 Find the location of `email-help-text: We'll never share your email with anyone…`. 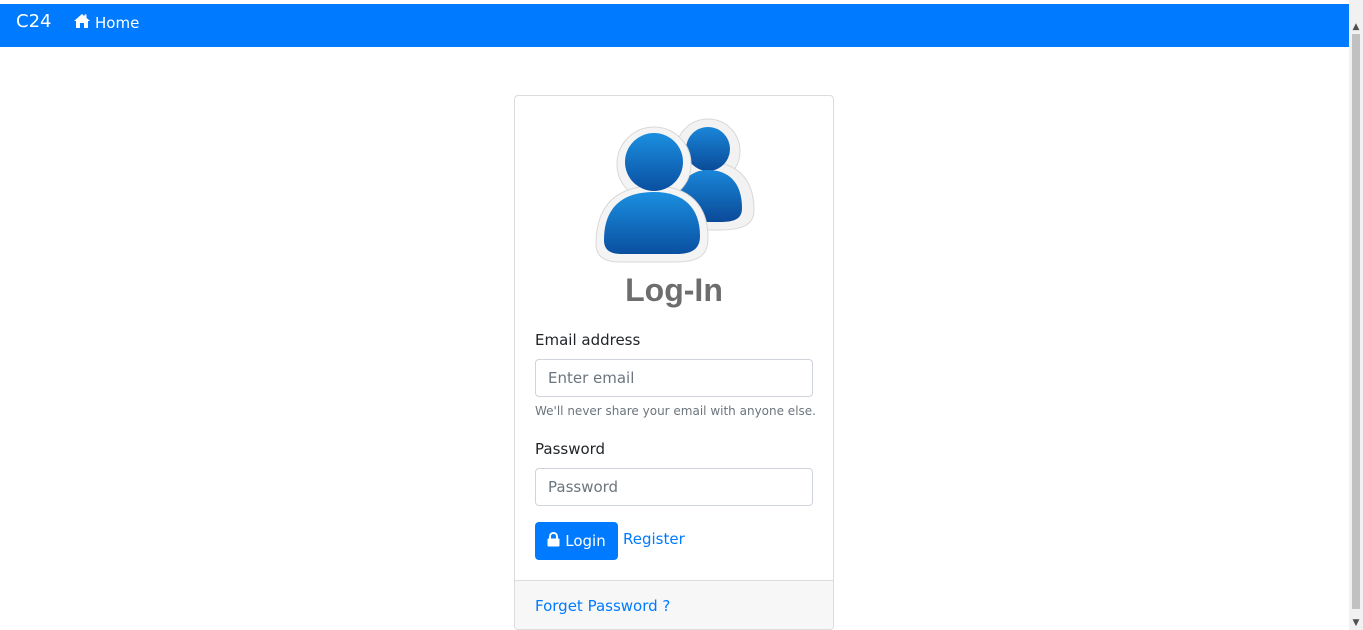

email-help-text: We'll never share your email with anyone… is located at coordinates (675, 411).